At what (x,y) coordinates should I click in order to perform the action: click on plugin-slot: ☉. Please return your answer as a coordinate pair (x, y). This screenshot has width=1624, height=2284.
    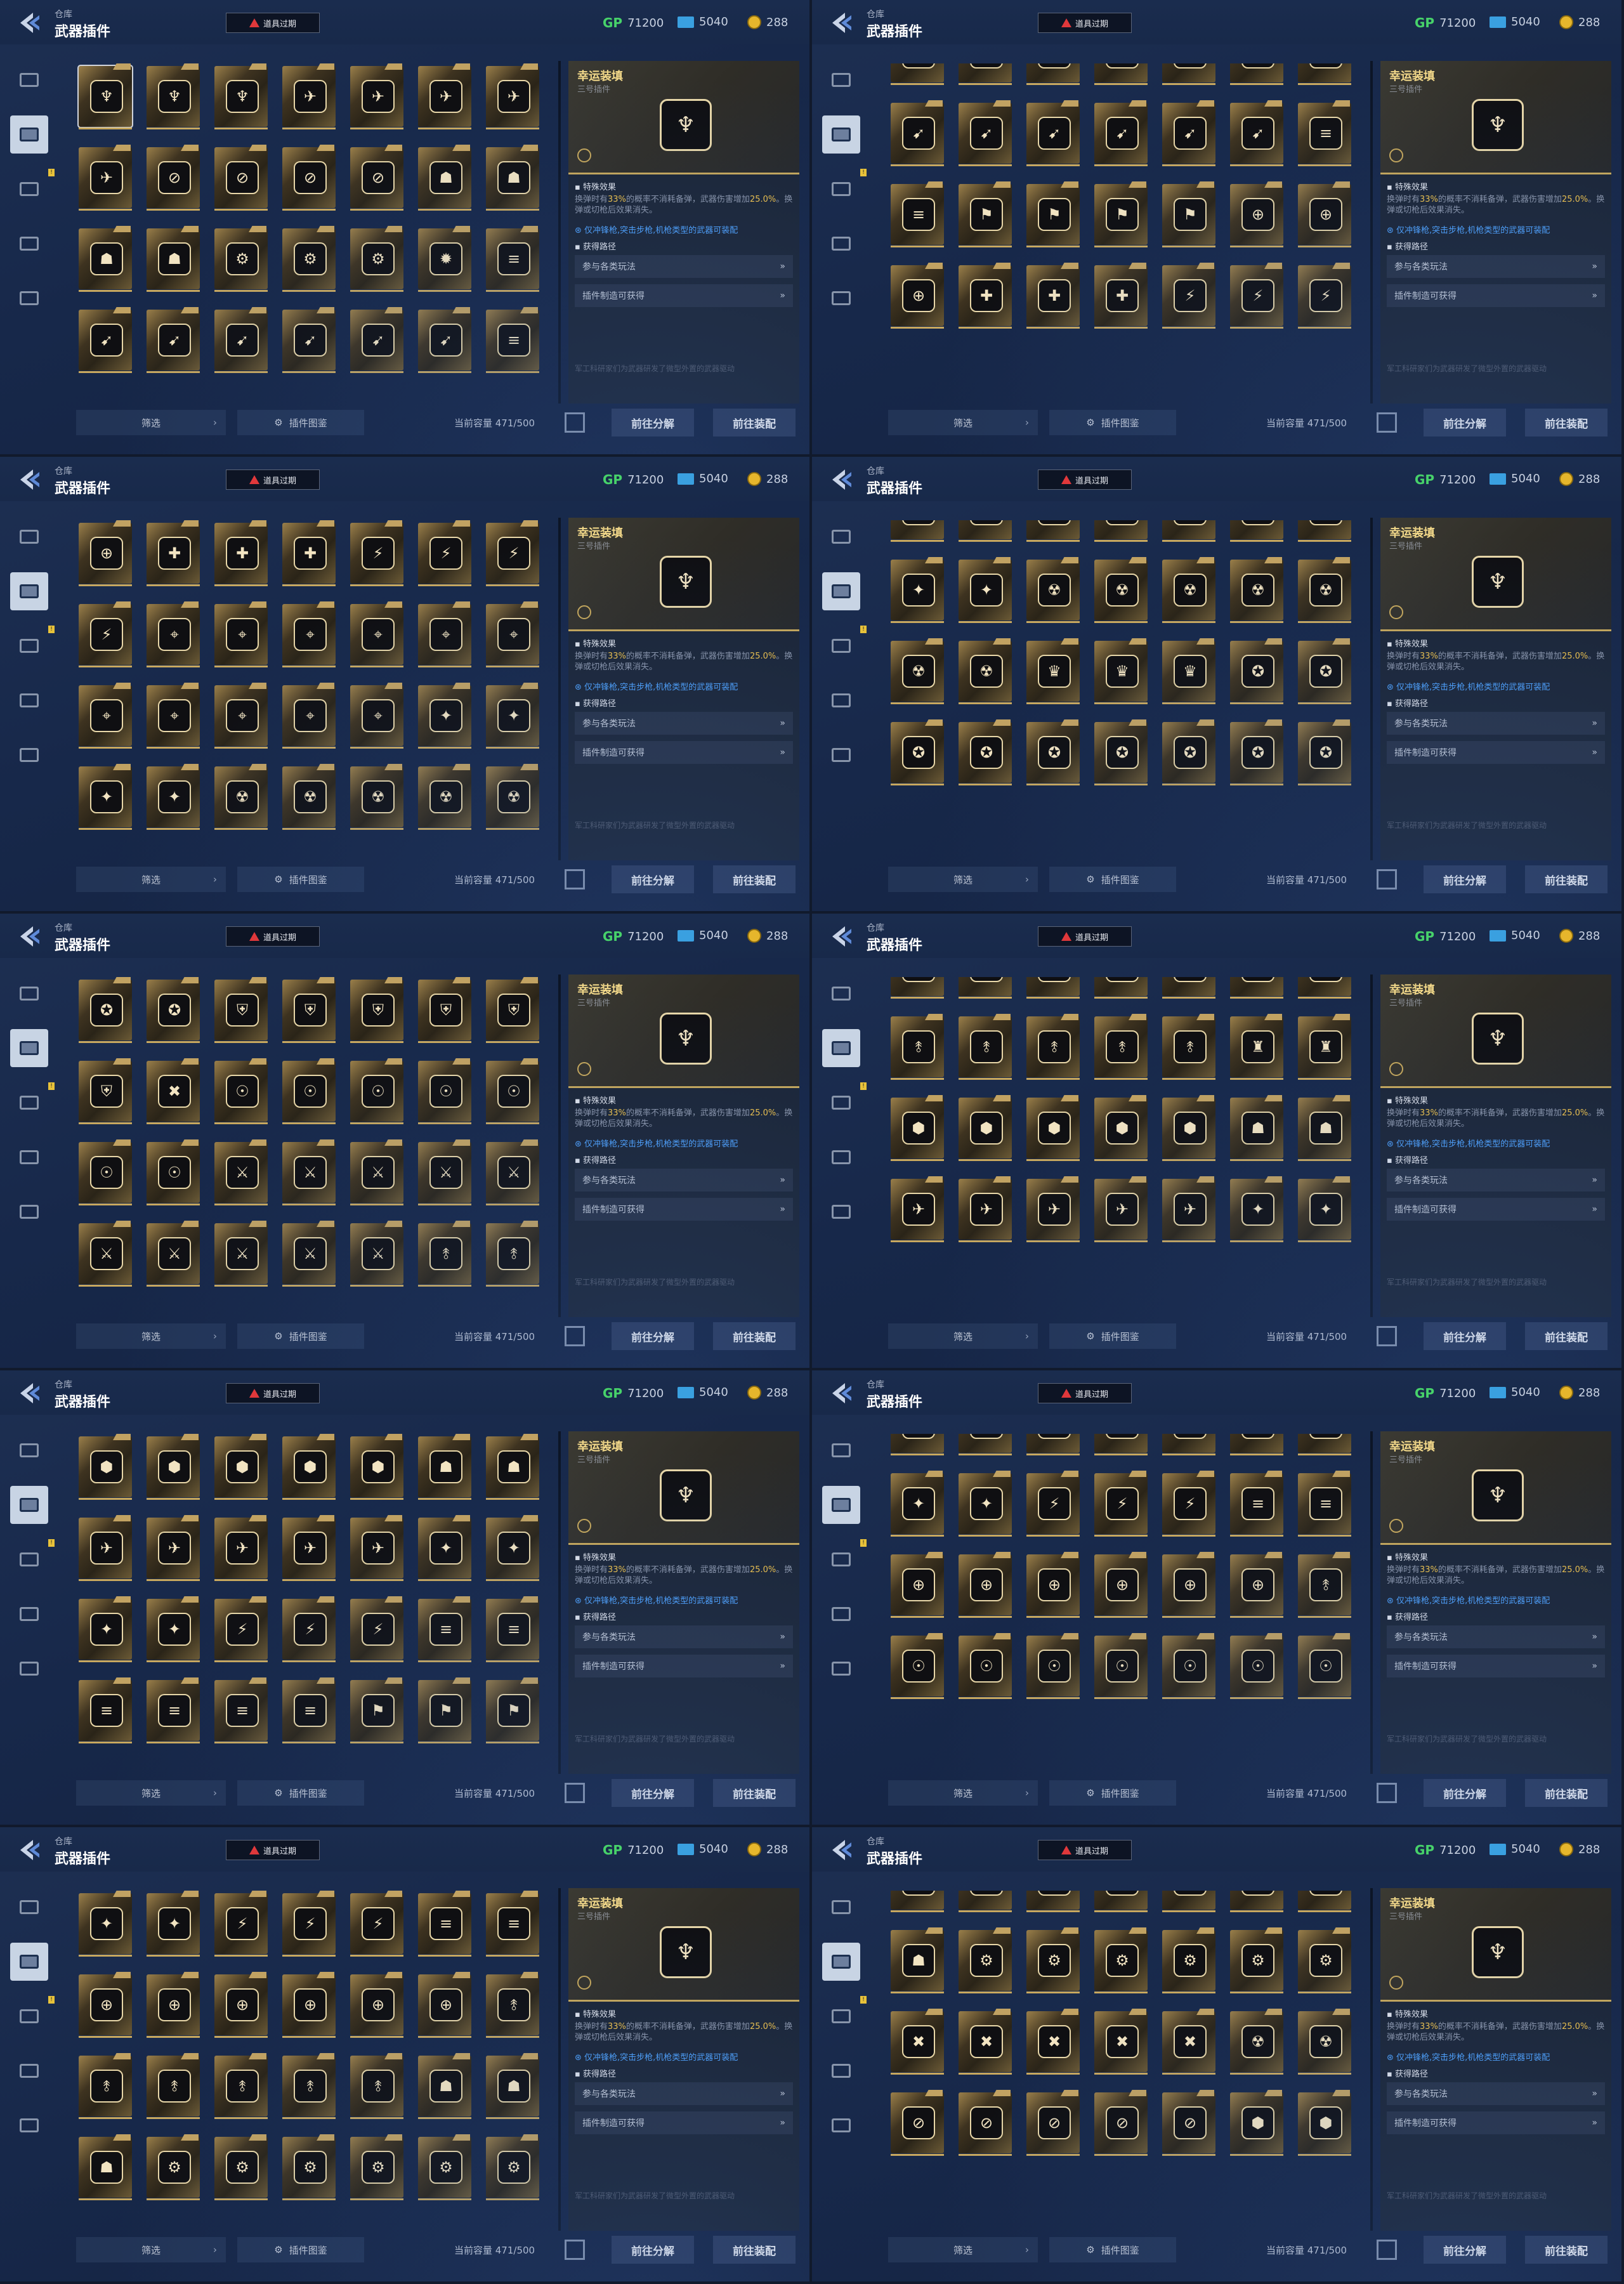
    Looking at the image, I should click on (1053, 1667).